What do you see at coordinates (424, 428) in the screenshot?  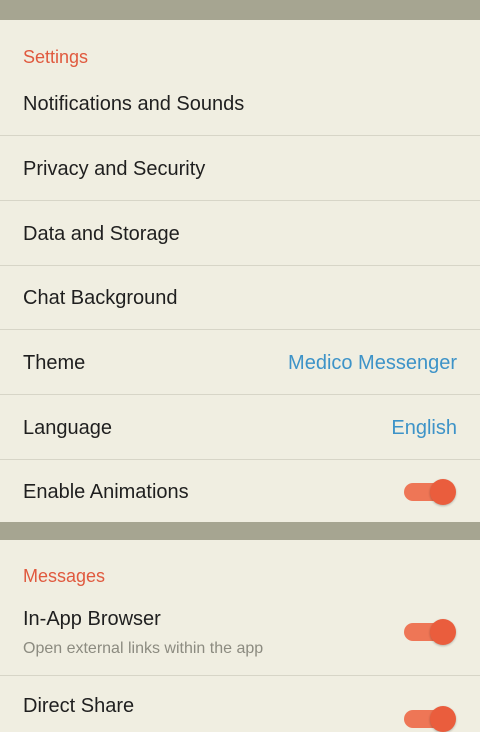 I see `language-value: English` at bounding box center [424, 428].